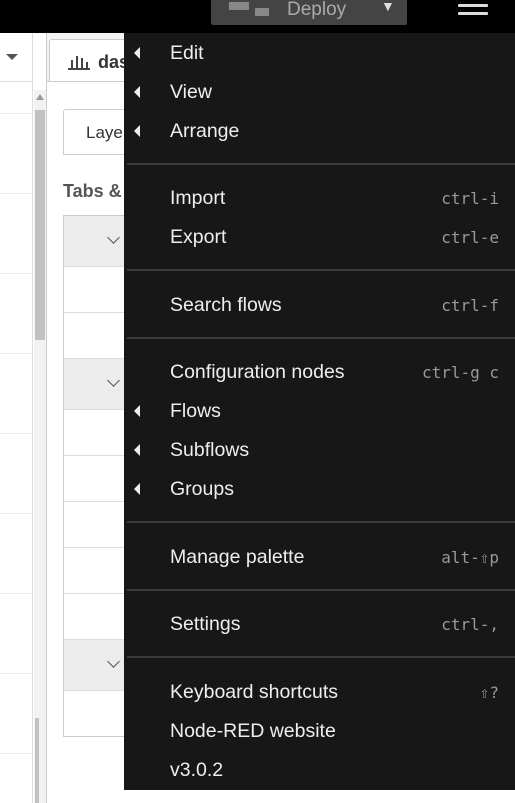 The image size is (515, 803). I want to click on menu-item-groups: Groups, so click(319, 489).